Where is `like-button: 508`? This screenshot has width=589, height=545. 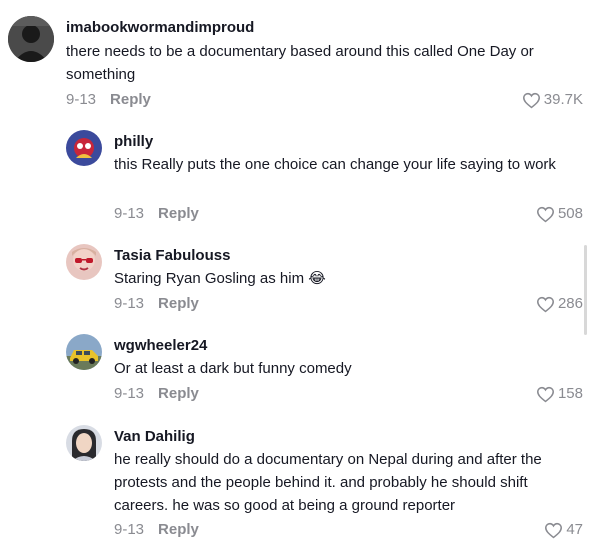
like-button: 508 is located at coordinates (559, 214).